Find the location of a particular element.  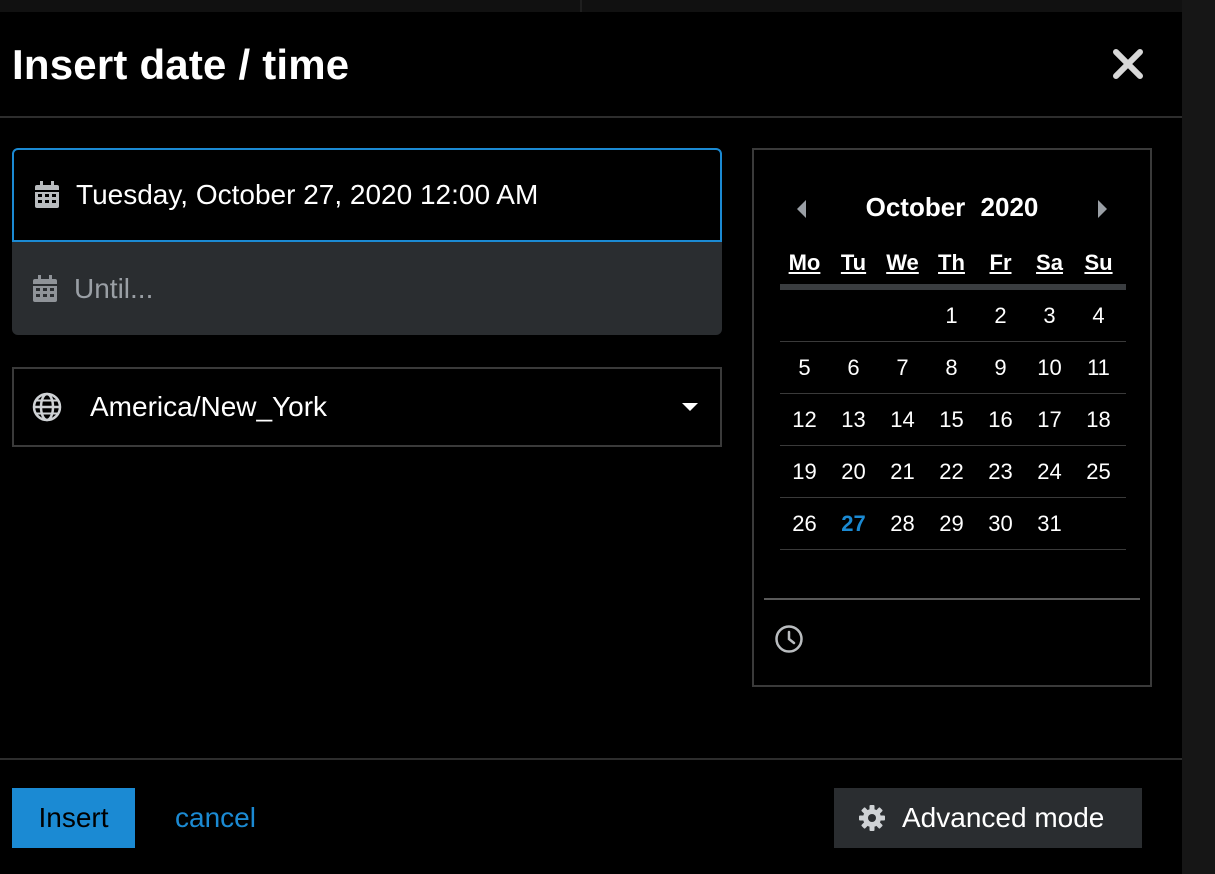

start-date-value: Tuesday, October 27, 2020 12:00 AM is located at coordinates (307, 194).